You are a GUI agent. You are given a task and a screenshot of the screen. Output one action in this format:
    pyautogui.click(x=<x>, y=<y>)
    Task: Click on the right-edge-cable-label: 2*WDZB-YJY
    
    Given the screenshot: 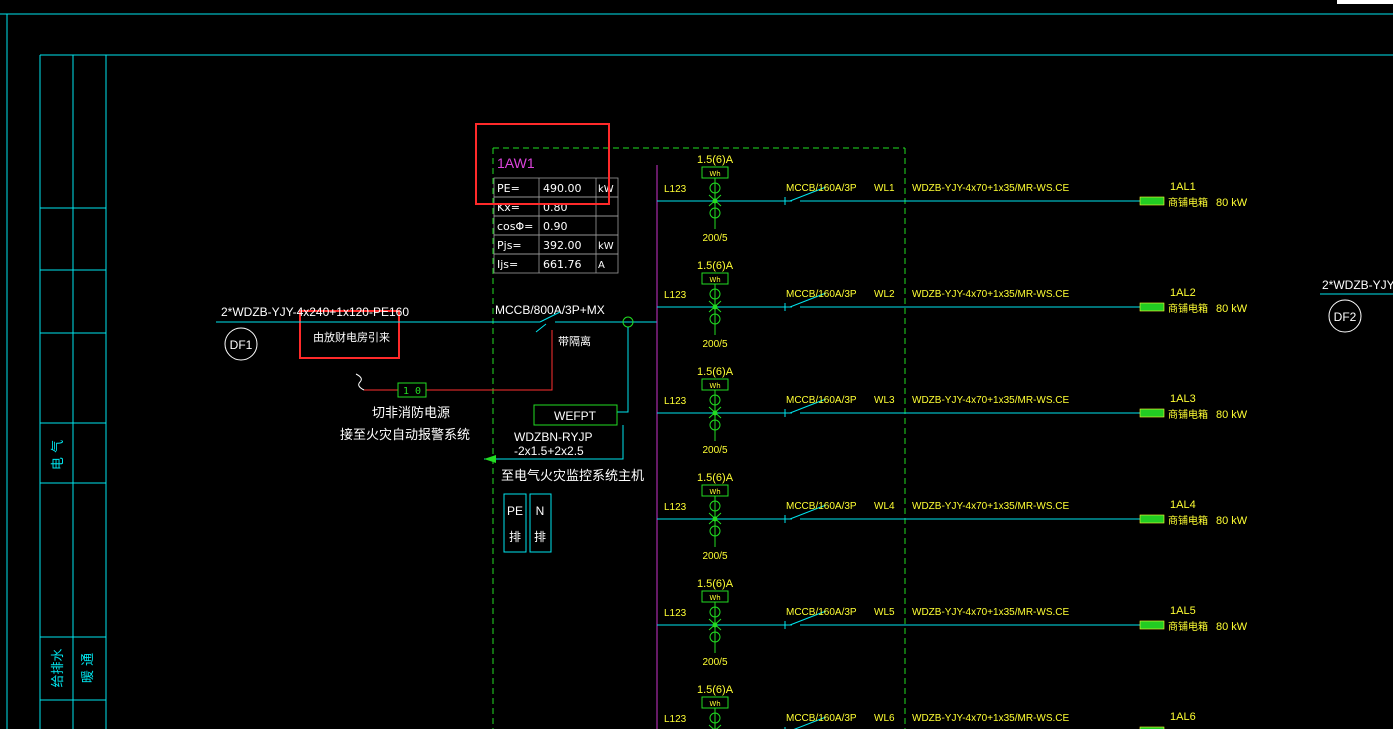 What is the action you would take?
    pyautogui.click(x=1357, y=285)
    